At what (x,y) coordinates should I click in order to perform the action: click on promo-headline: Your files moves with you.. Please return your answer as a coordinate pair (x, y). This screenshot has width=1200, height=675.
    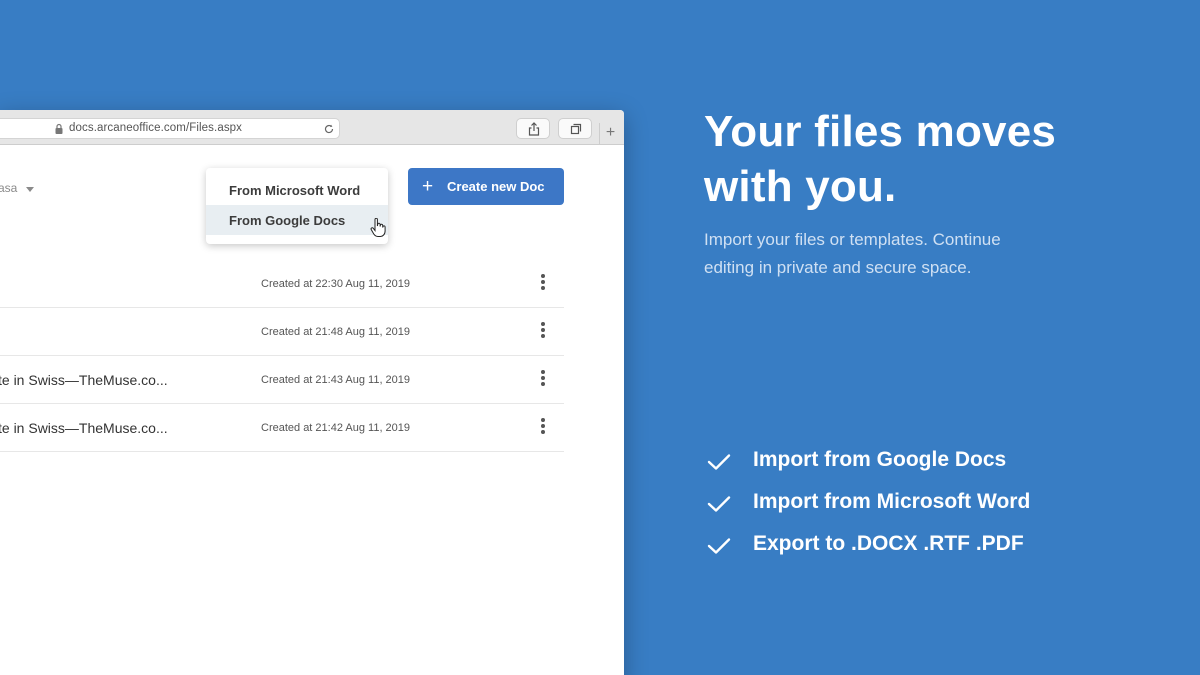
    Looking at the image, I should click on (924, 159).